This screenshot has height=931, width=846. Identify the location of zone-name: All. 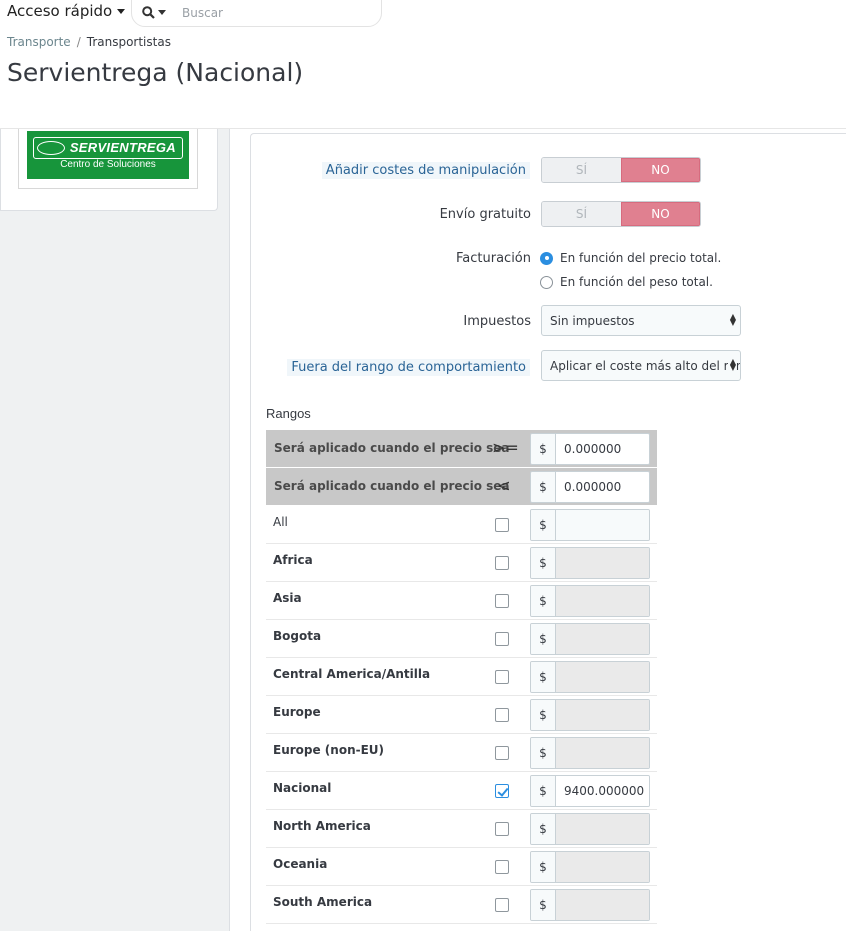
(280, 522).